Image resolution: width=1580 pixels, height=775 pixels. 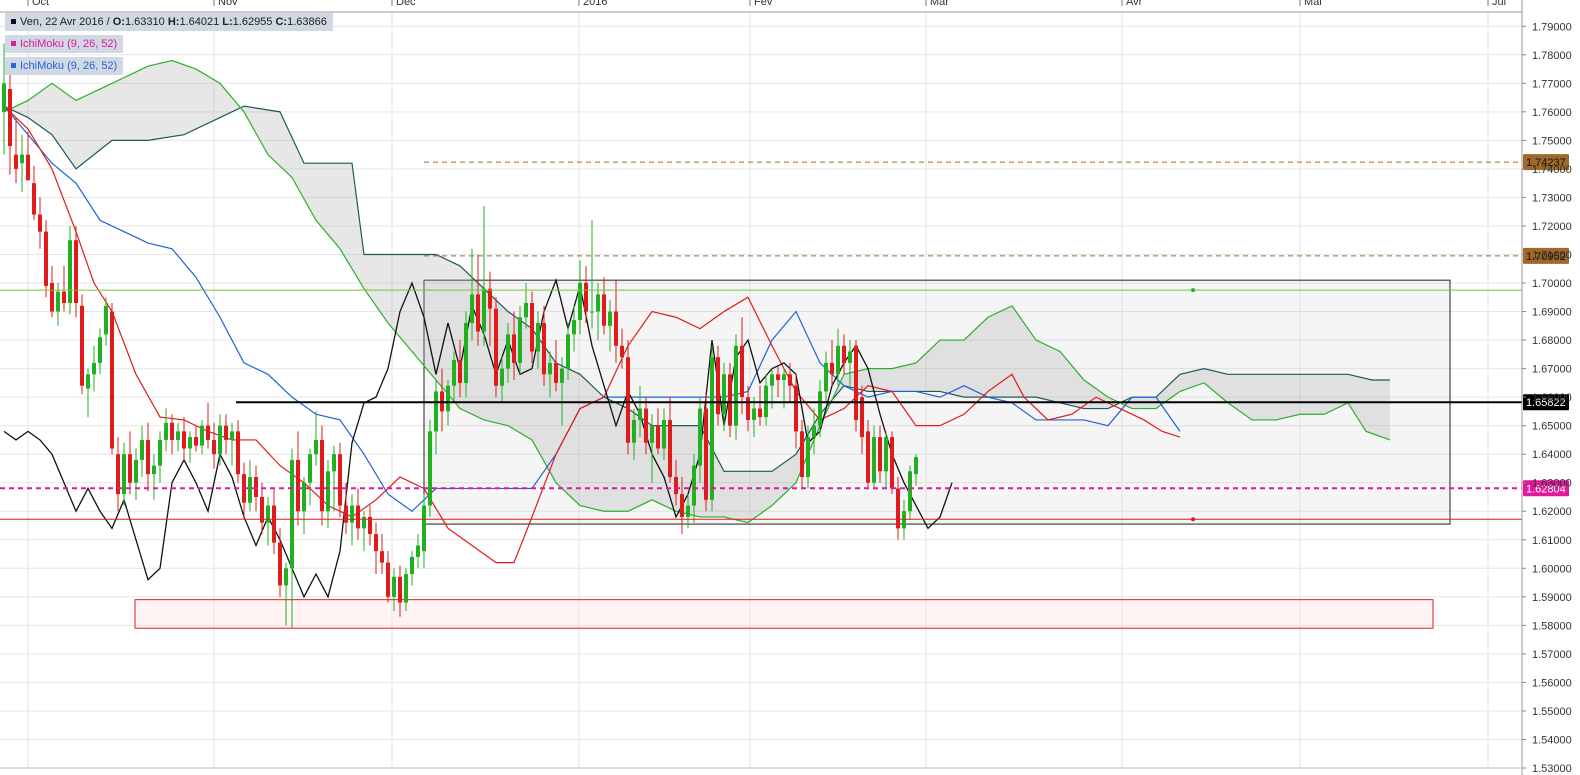 What do you see at coordinates (118, 22) in the screenshot?
I see `open-label: O:` at bounding box center [118, 22].